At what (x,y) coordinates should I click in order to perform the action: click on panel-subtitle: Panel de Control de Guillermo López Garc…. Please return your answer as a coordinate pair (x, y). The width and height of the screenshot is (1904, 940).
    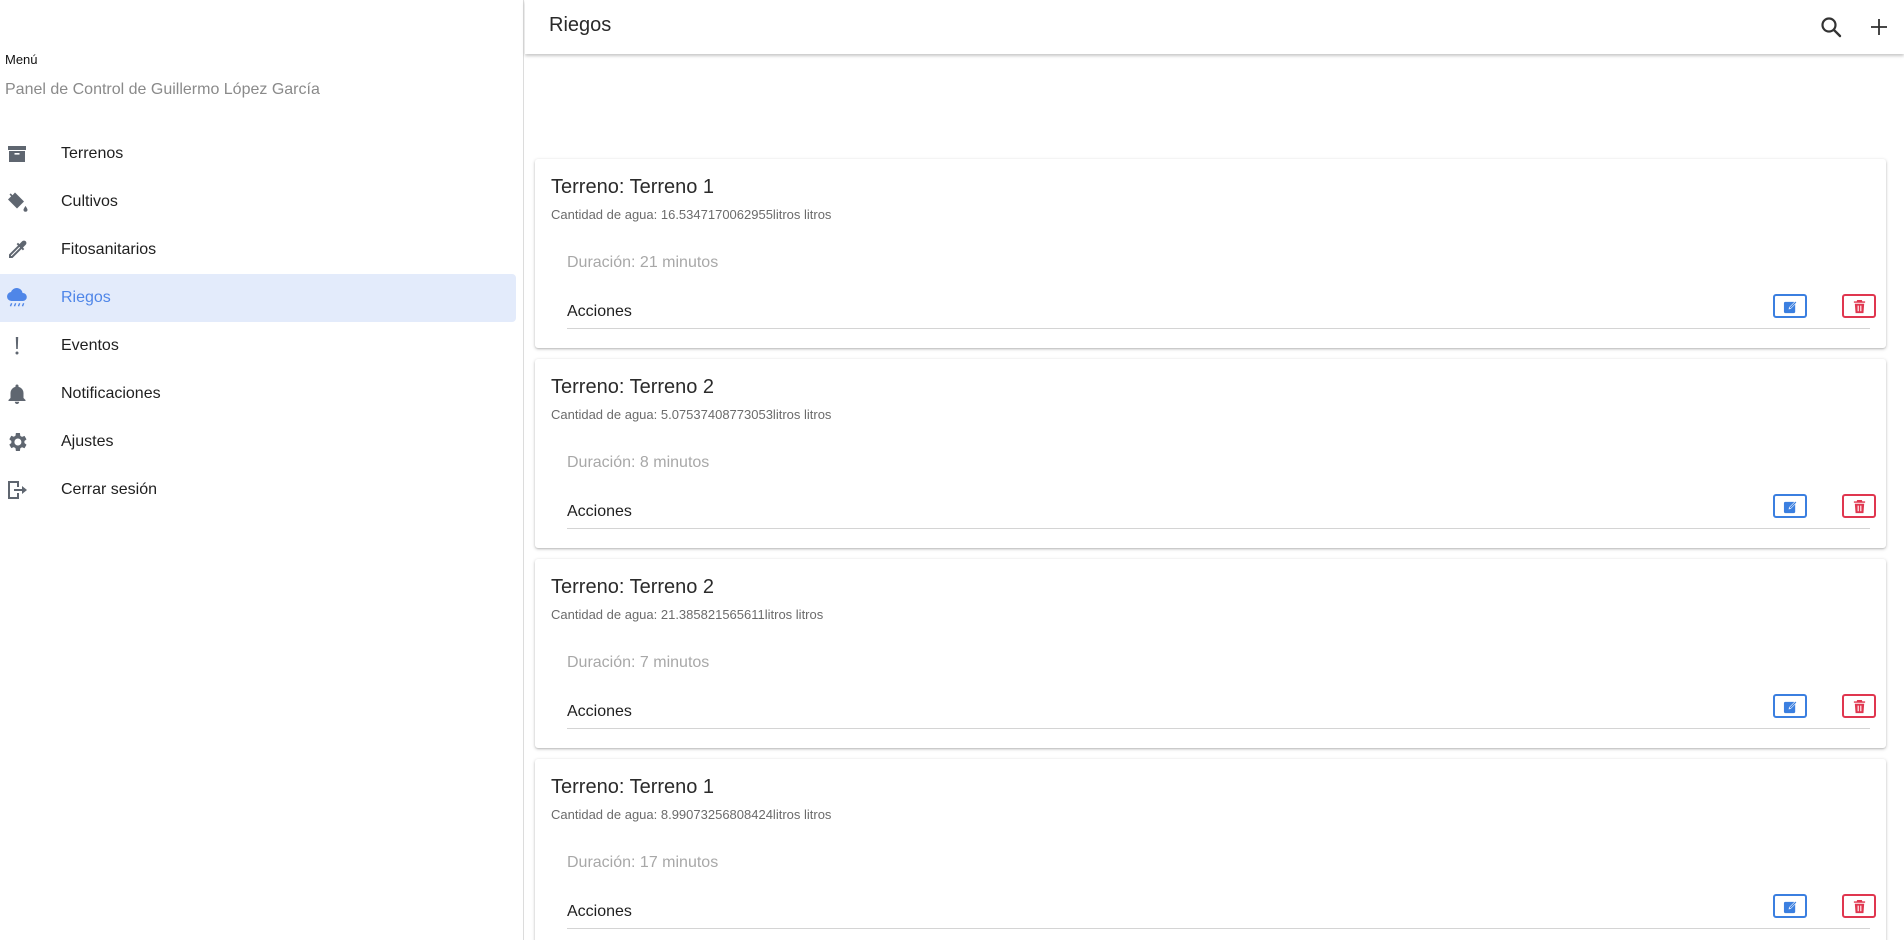
    Looking at the image, I should click on (162, 89).